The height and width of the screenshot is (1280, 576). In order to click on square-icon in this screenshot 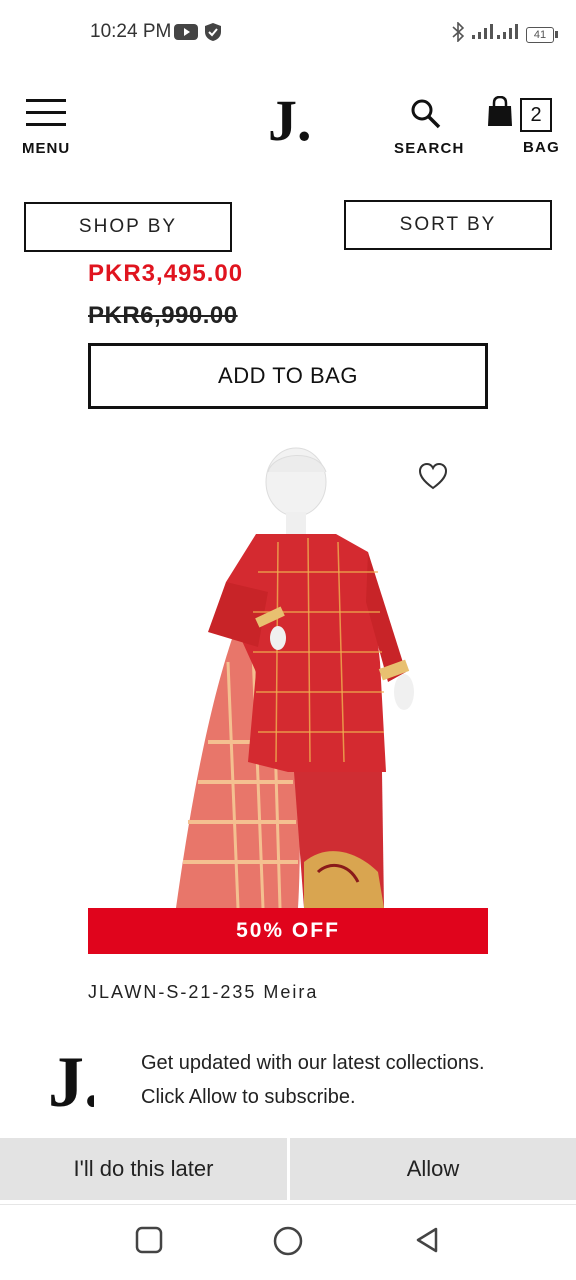, I will do `click(149, 1242)`.